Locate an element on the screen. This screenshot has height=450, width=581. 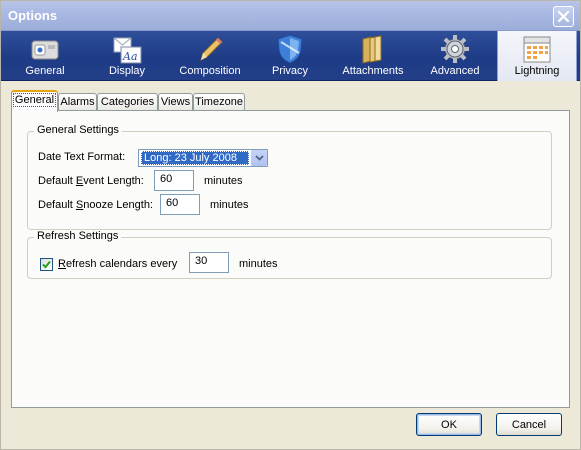
folder-icon is located at coordinates (372, 49).